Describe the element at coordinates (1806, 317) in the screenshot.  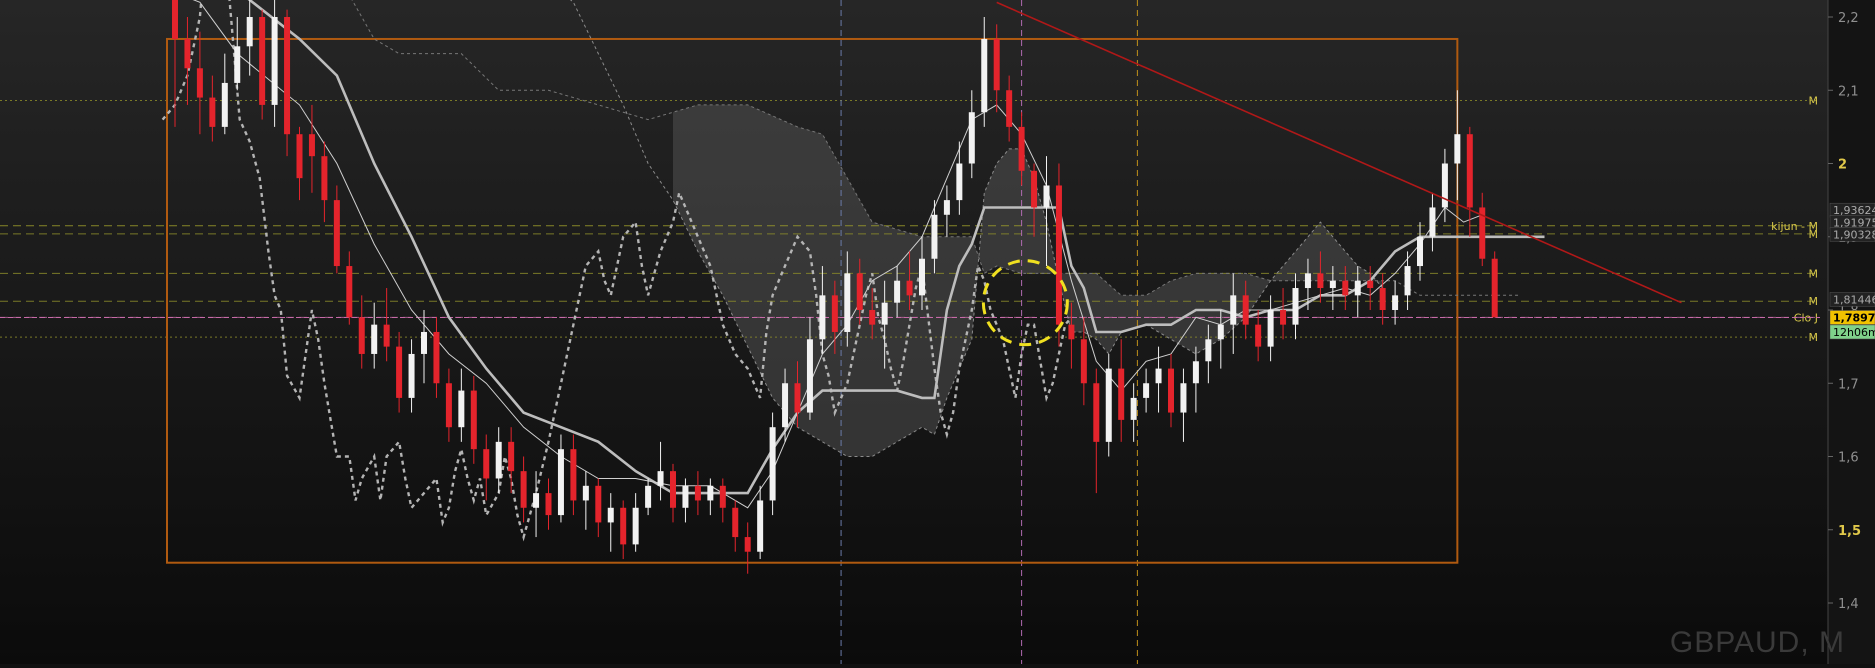
I see `level-label-5: Clo J` at that location.